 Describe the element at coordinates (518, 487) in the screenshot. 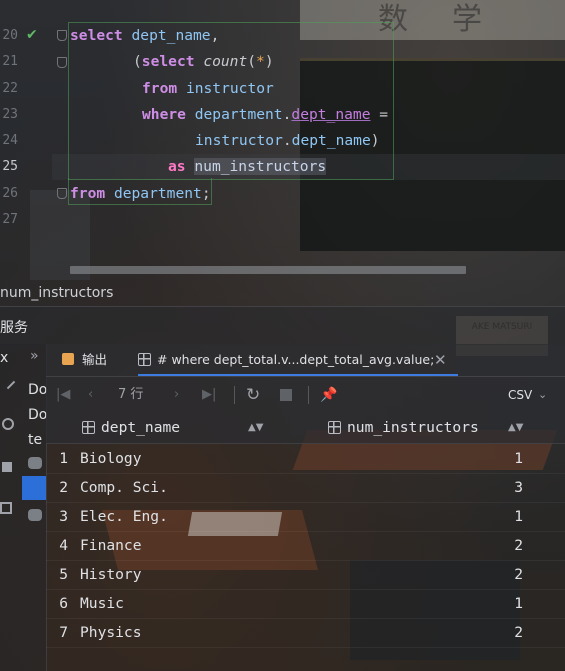

I see `cell-num-instructors: 3` at that location.